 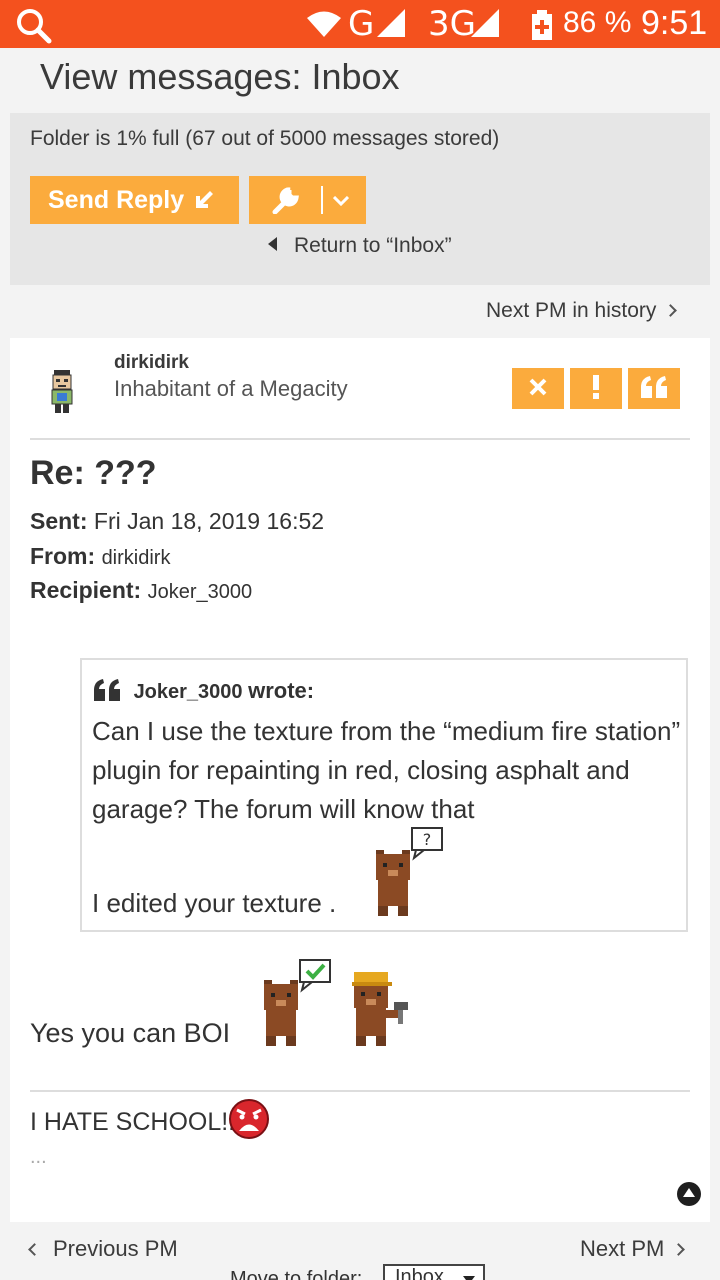 I want to click on signal-icon, so click(x=391, y=23).